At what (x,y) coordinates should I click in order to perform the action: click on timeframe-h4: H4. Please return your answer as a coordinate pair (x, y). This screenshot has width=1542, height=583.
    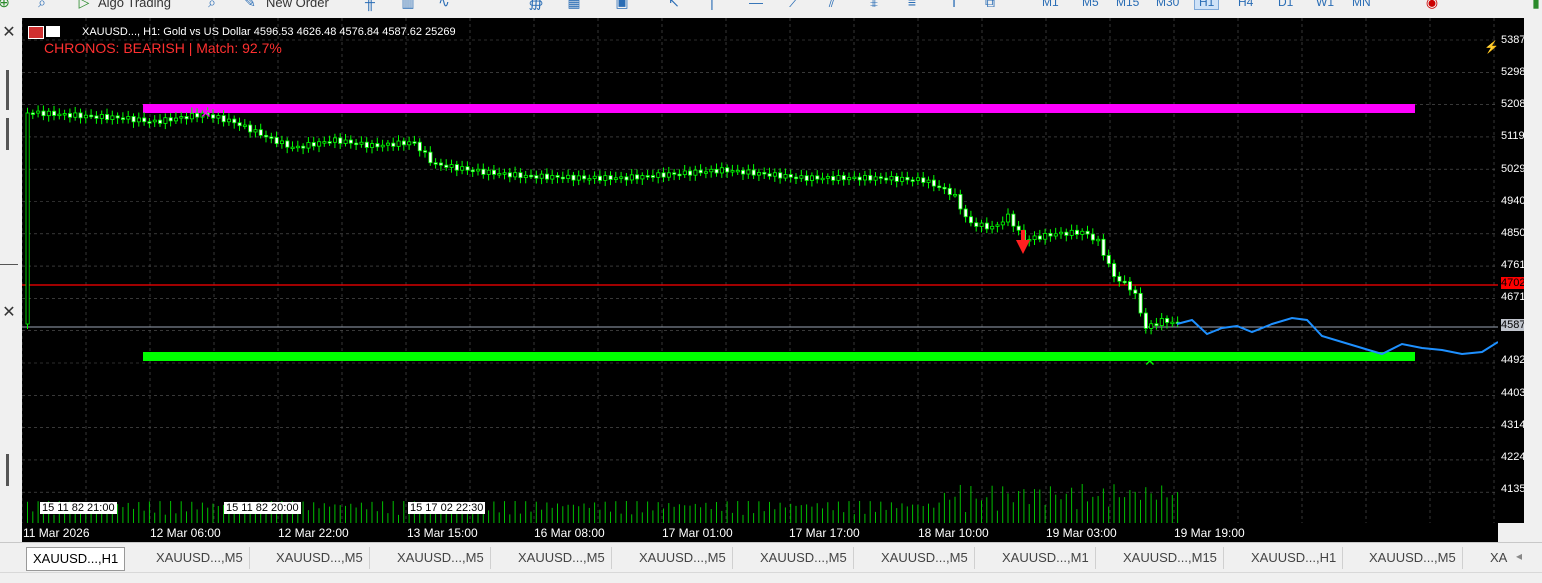
    Looking at the image, I should click on (1245, 4).